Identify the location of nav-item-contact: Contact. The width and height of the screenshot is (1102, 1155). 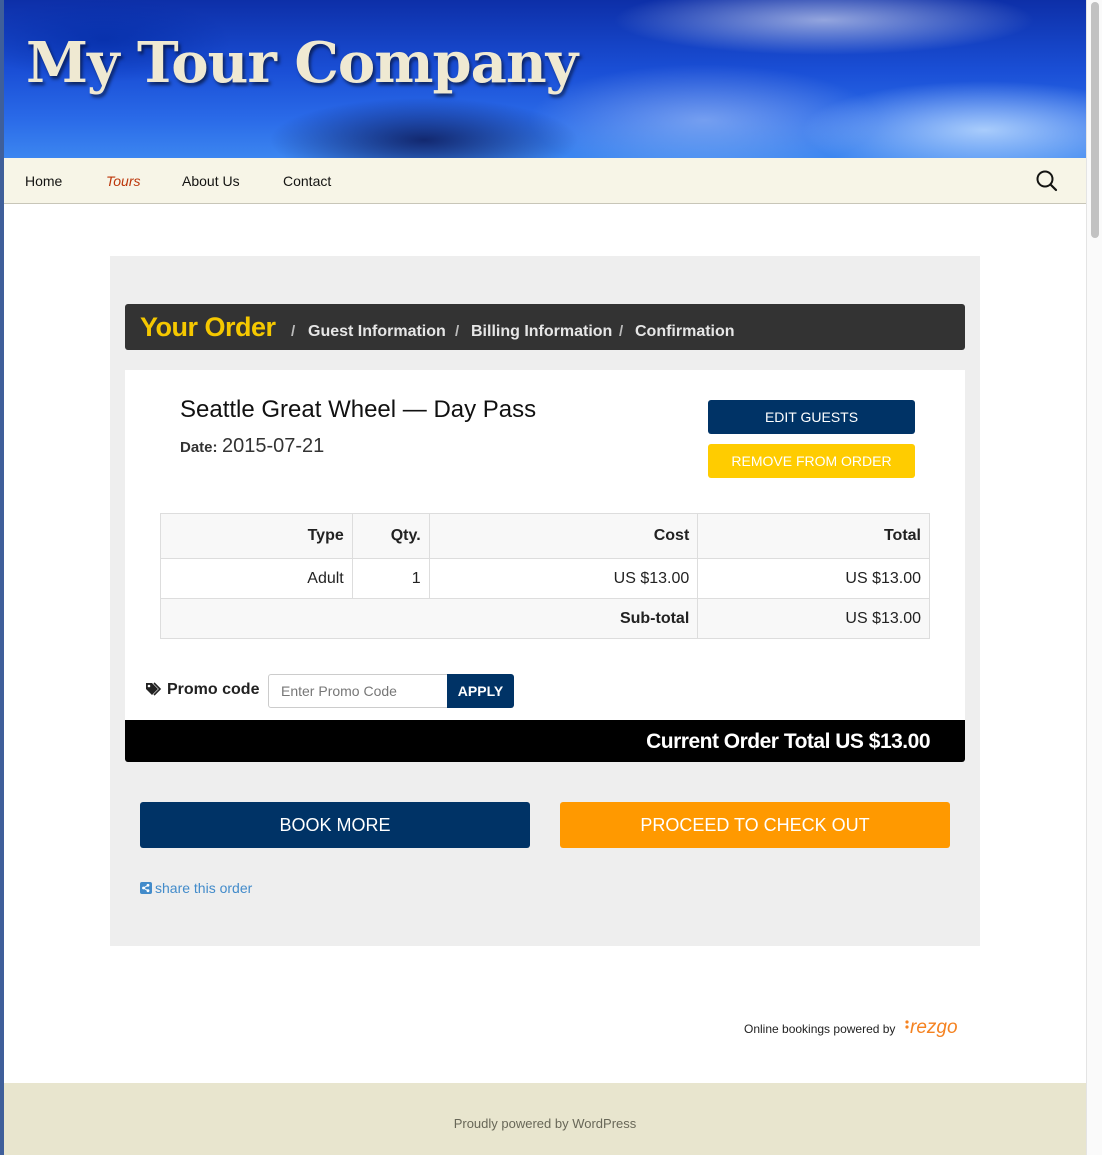
(307, 181).